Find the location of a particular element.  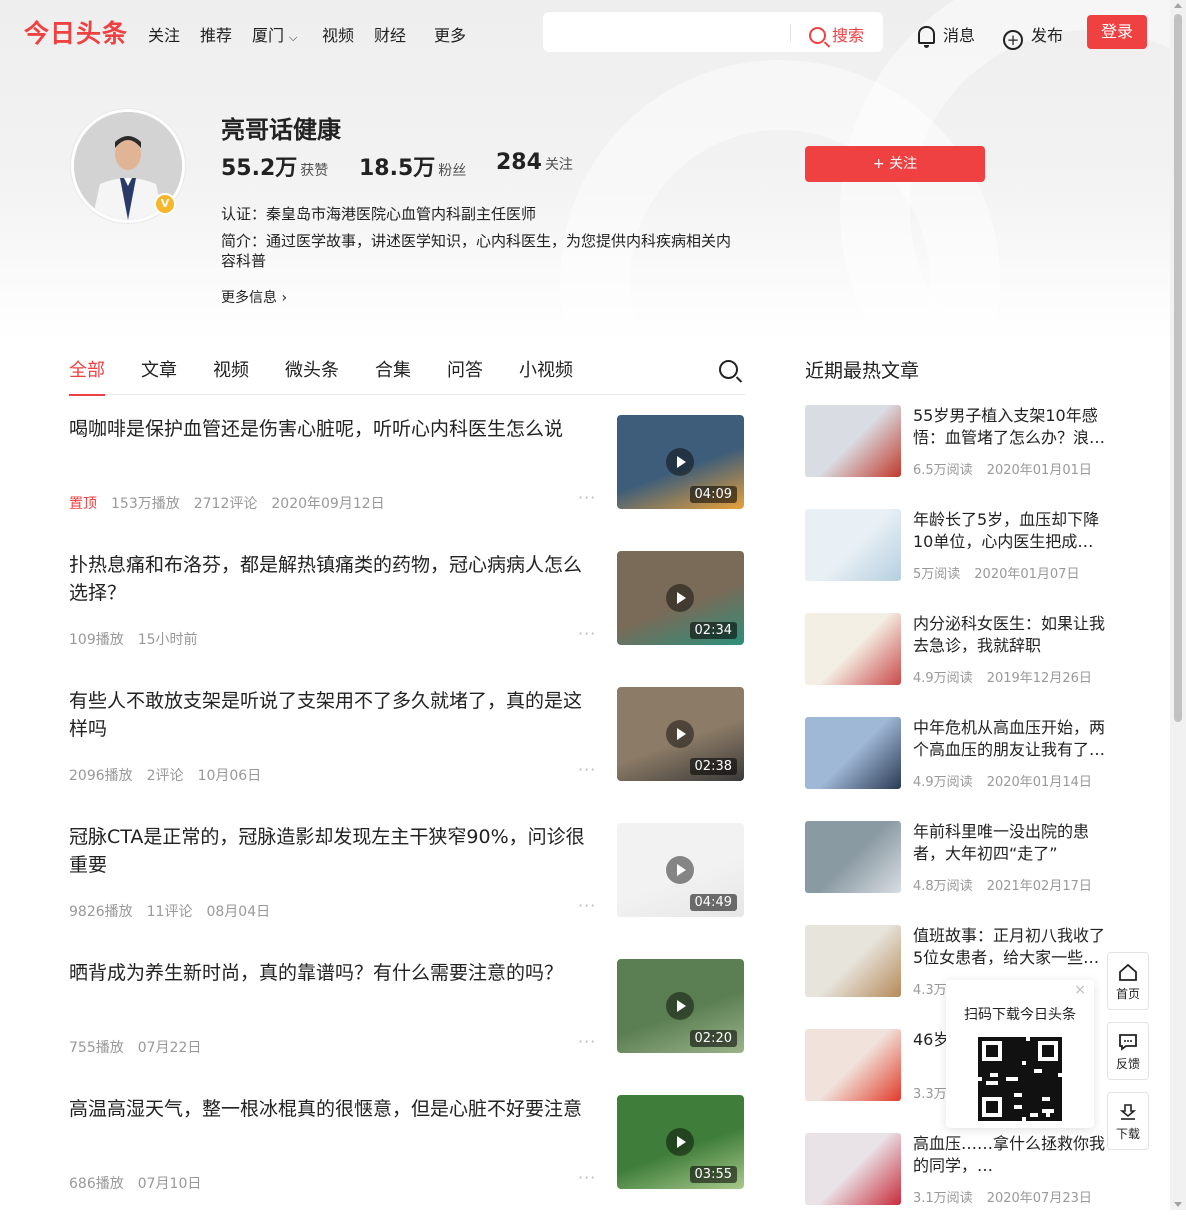

nav-item-recommend: 推荐 is located at coordinates (216, 34).